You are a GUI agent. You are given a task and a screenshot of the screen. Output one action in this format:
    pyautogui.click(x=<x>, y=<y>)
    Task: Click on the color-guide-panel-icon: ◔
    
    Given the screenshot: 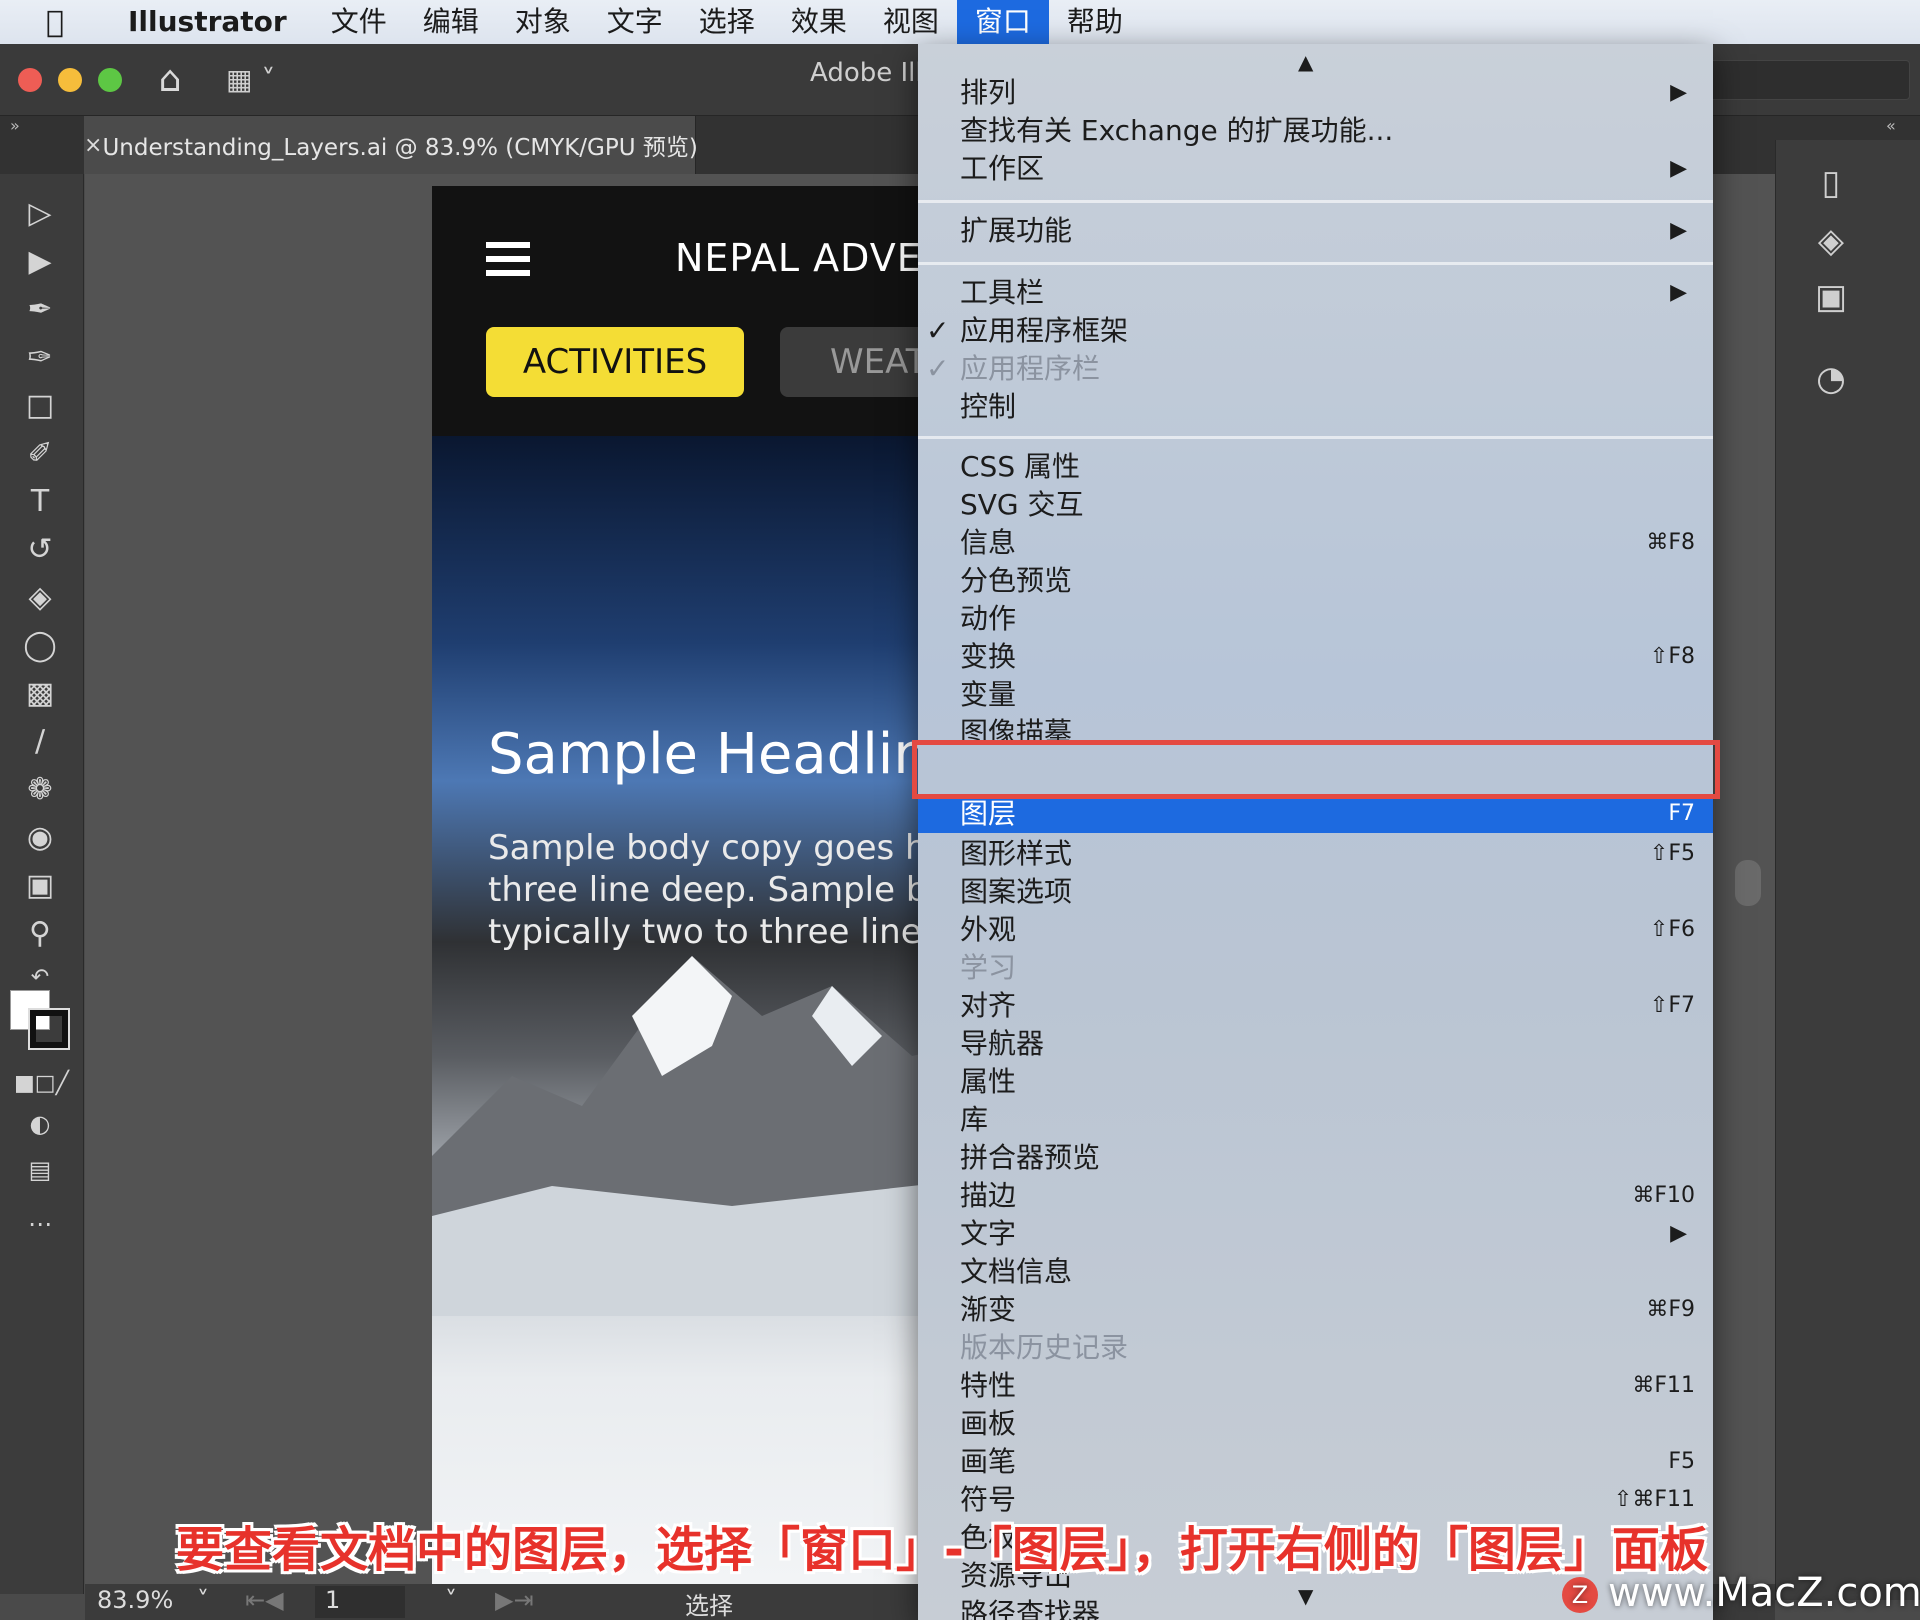 What is the action you would take?
    pyautogui.click(x=1831, y=379)
    